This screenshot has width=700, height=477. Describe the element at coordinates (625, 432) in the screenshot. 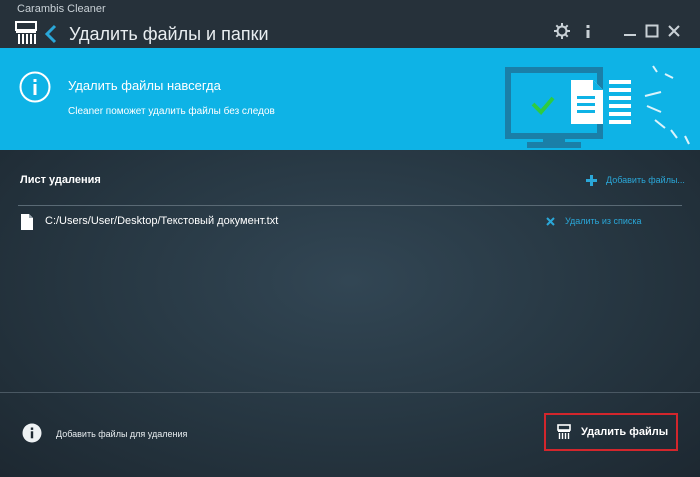

I see `delete-files-label: Удалить файлы` at that location.